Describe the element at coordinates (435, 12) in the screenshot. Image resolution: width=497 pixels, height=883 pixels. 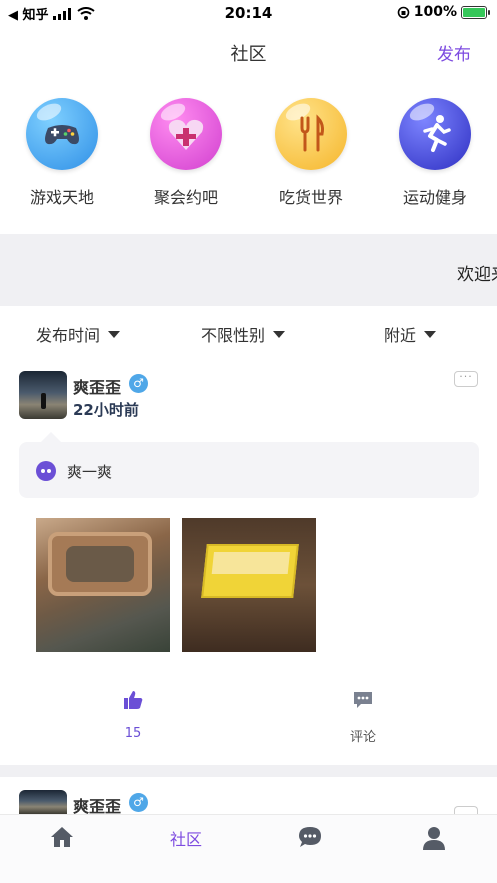
I see `battery-percent: 100%` at that location.